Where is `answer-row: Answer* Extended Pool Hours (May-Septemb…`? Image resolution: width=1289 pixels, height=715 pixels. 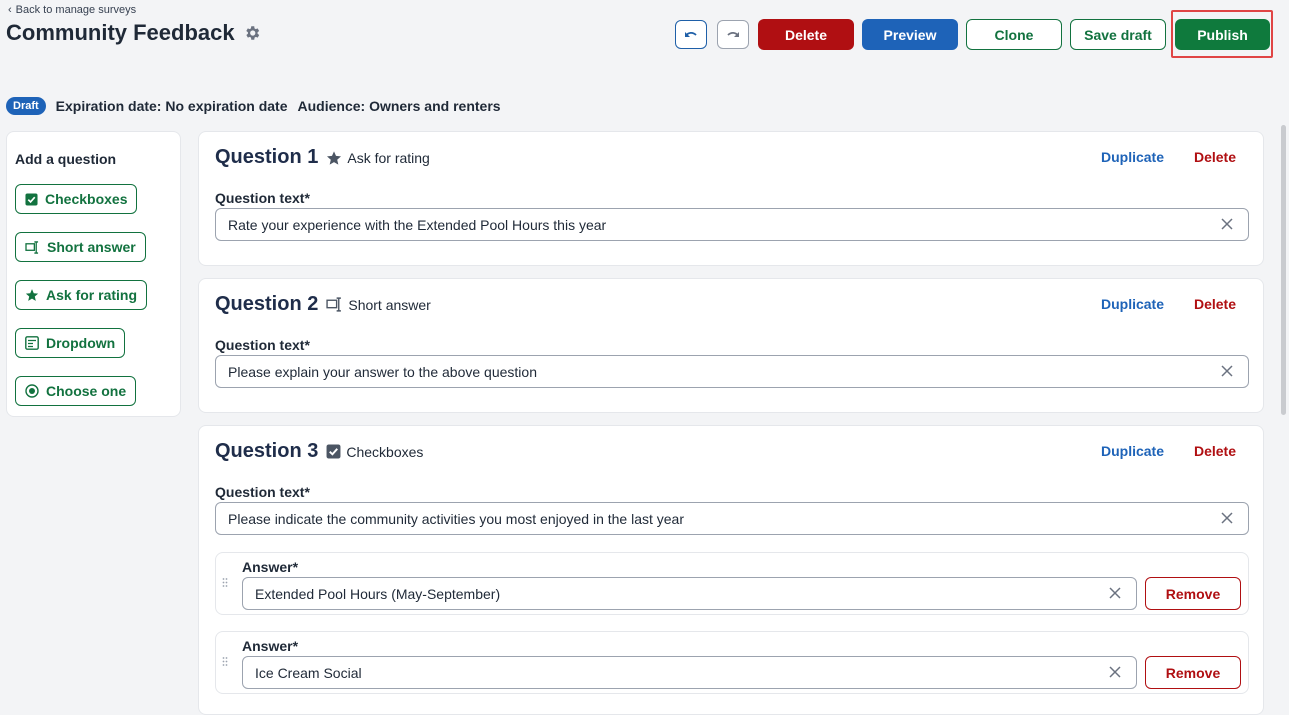 answer-row: Answer* Extended Pool Hours (May-Septemb… is located at coordinates (732, 583).